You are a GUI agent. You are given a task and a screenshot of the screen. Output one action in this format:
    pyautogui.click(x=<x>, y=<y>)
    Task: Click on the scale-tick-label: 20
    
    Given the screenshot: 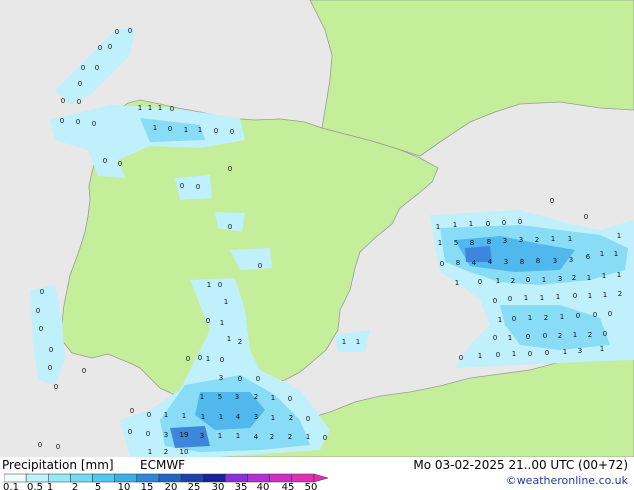 What is the action you would take?
    pyautogui.click(x=171, y=486)
    